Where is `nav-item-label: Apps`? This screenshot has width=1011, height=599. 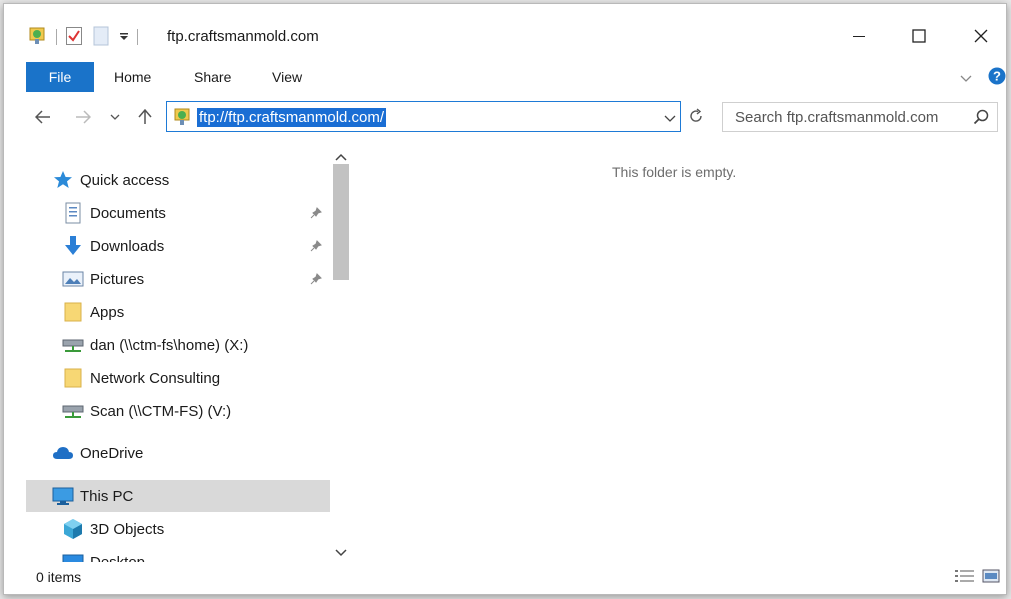
nav-item-label: Apps is located at coordinates (107, 312).